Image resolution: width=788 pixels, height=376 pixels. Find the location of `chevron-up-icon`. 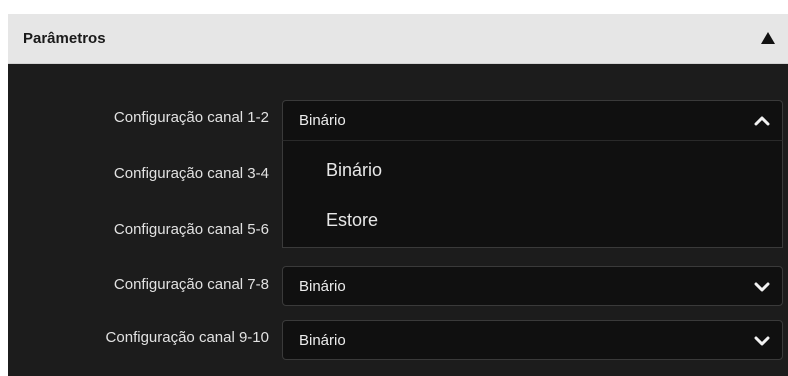

chevron-up-icon is located at coordinates (762, 120).